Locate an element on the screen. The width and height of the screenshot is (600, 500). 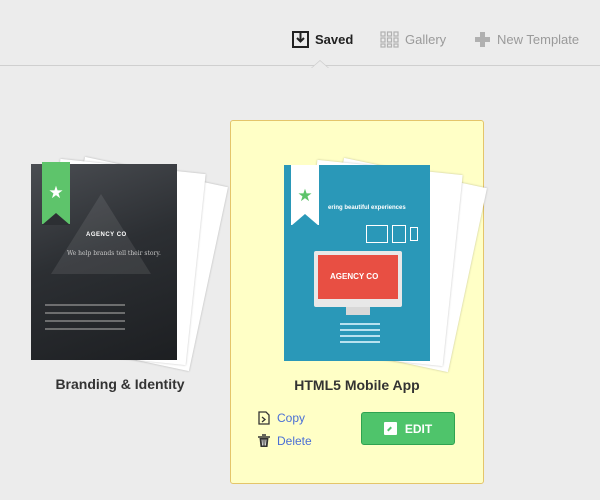
tablet-graphic is located at coordinates (377, 234).